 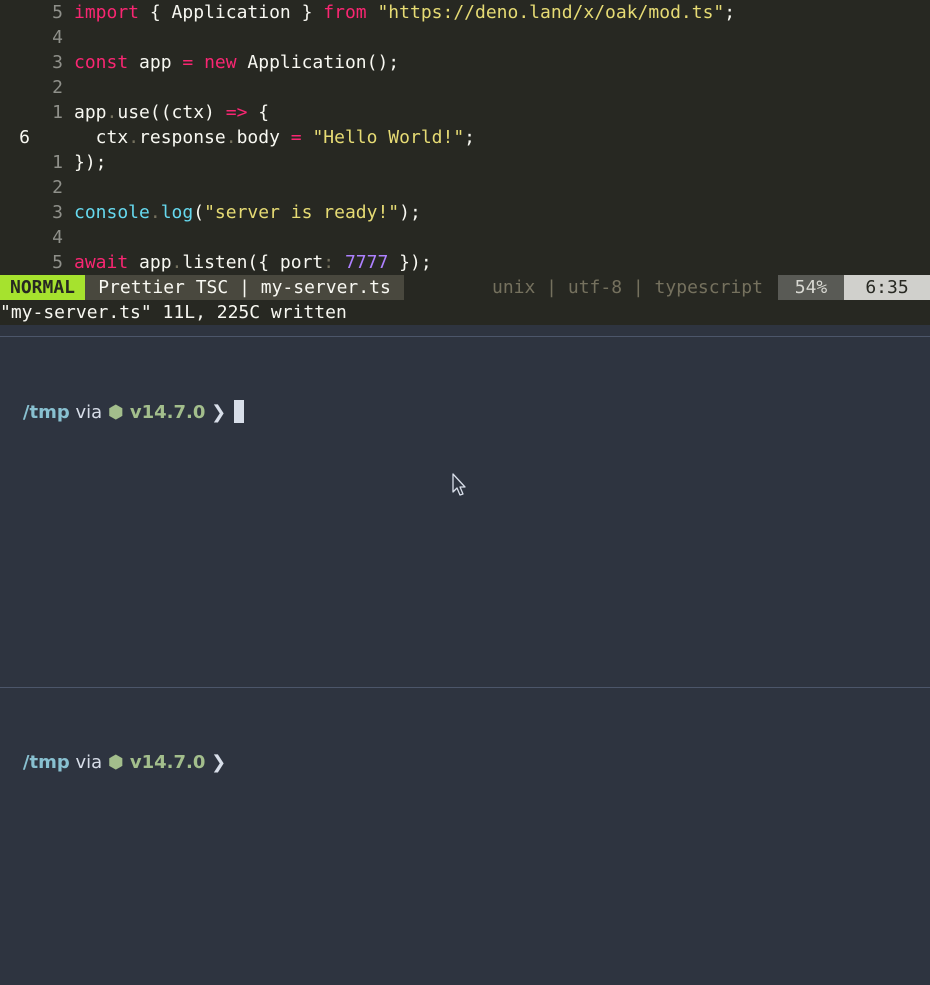 What do you see at coordinates (465, 212) in the screenshot?
I see `code-line: 3 console.log("server is ready!");` at bounding box center [465, 212].